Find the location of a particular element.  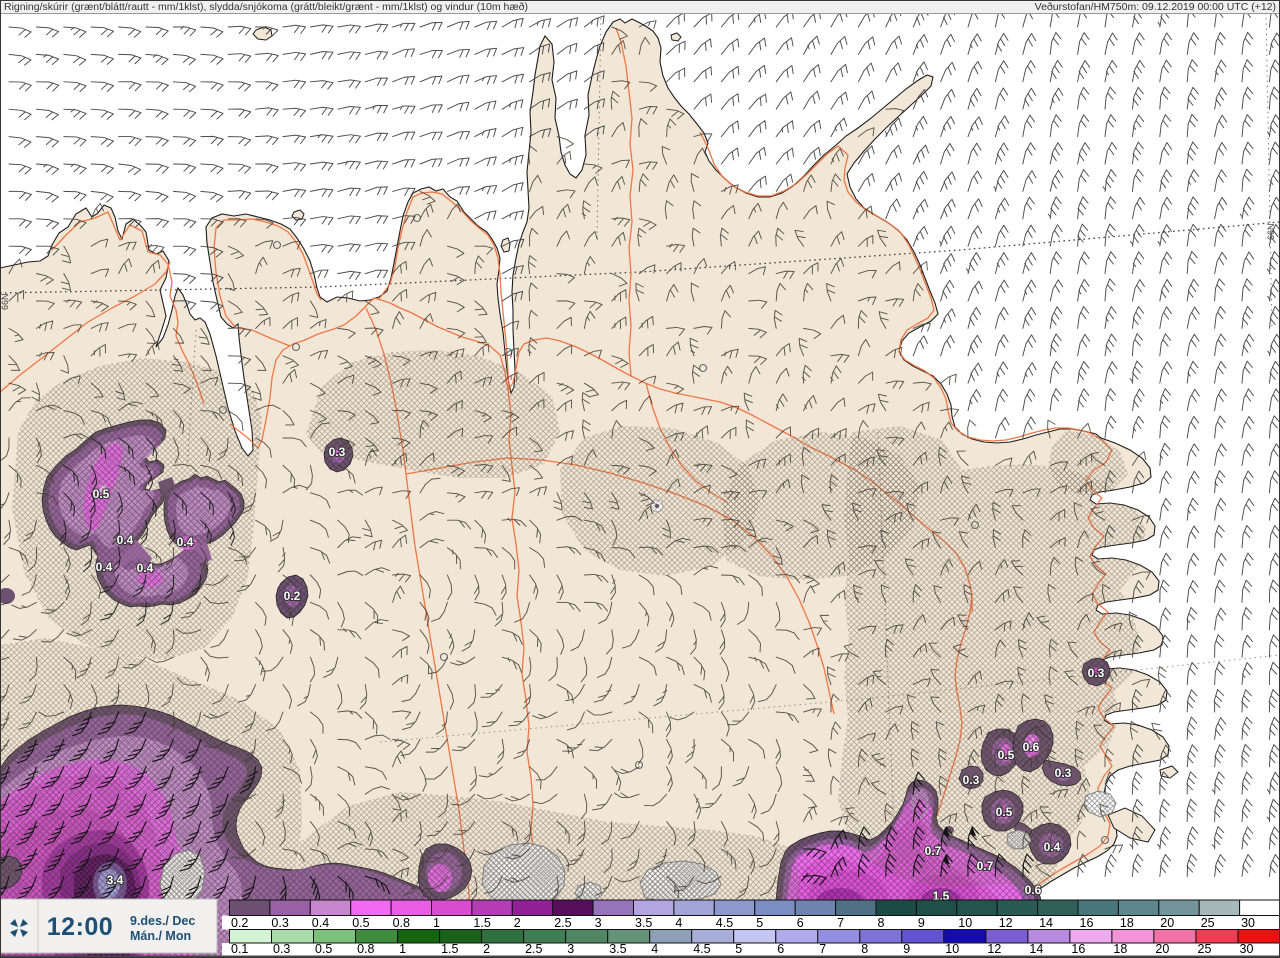

svg-text: 3.4 is located at coordinates (115, 880).